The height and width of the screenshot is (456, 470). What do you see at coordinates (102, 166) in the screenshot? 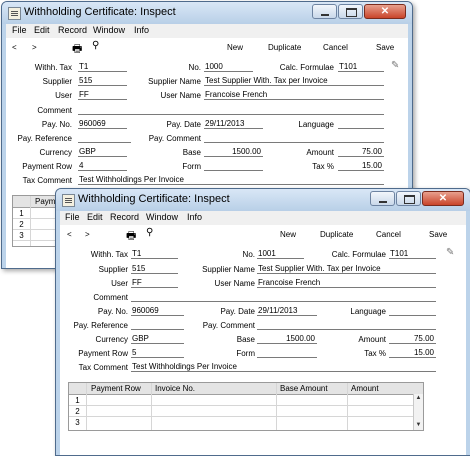
I see `field-payment-row: 4` at bounding box center [102, 166].